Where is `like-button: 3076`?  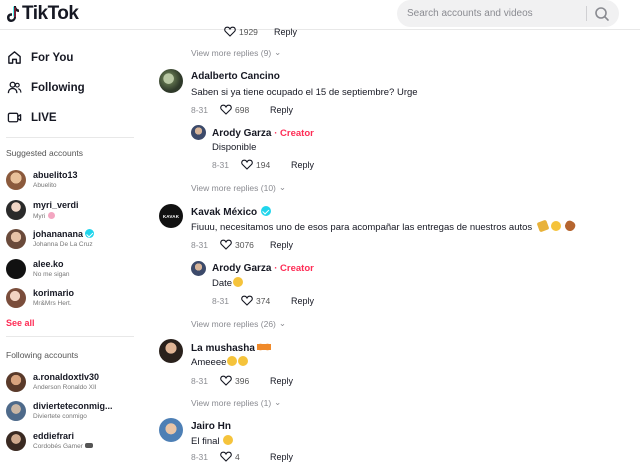 like-button: 3076 is located at coordinates (245, 244).